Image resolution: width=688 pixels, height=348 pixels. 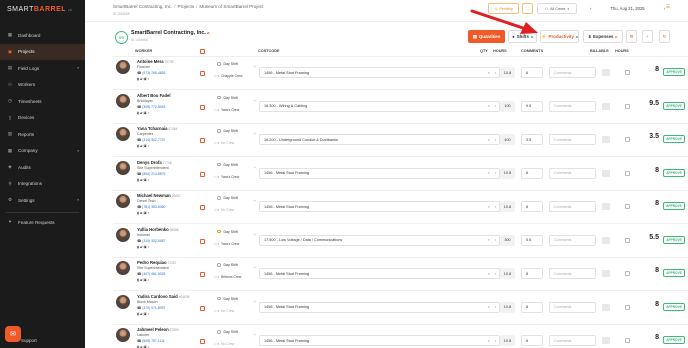 What do you see at coordinates (151, 308) in the screenshot?
I see `worker-phone: ☎(470) 971-8097` at bounding box center [151, 308].